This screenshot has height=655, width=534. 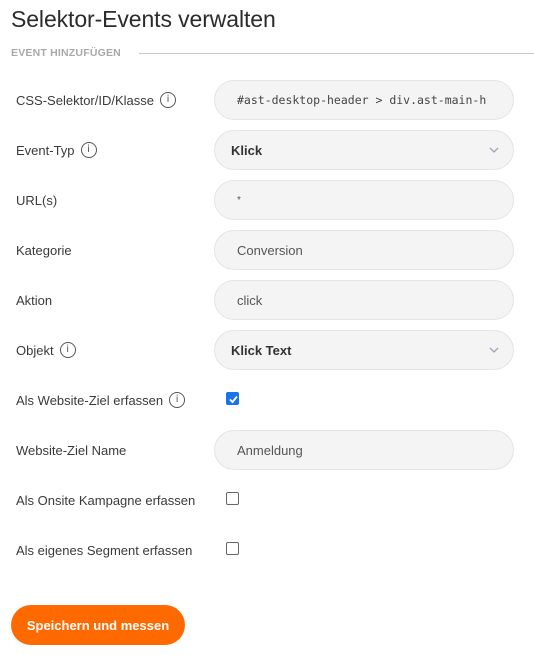 I want to click on css-selector-label: CSS-Selektor/ID/Klasse, so click(x=85, y=100).